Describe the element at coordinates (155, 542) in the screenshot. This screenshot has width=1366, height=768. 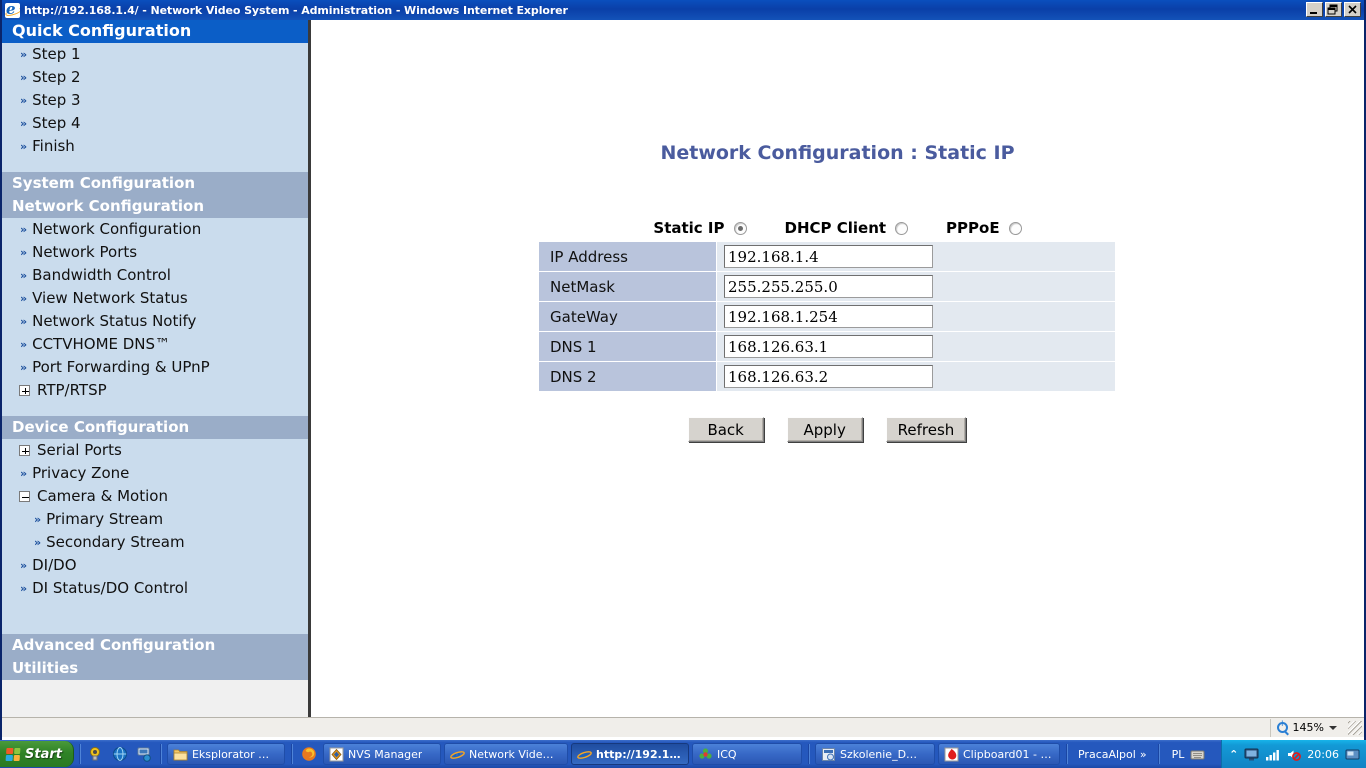
I see `sidebar-item-secondary-stream: » Secondary Stream` at that location.